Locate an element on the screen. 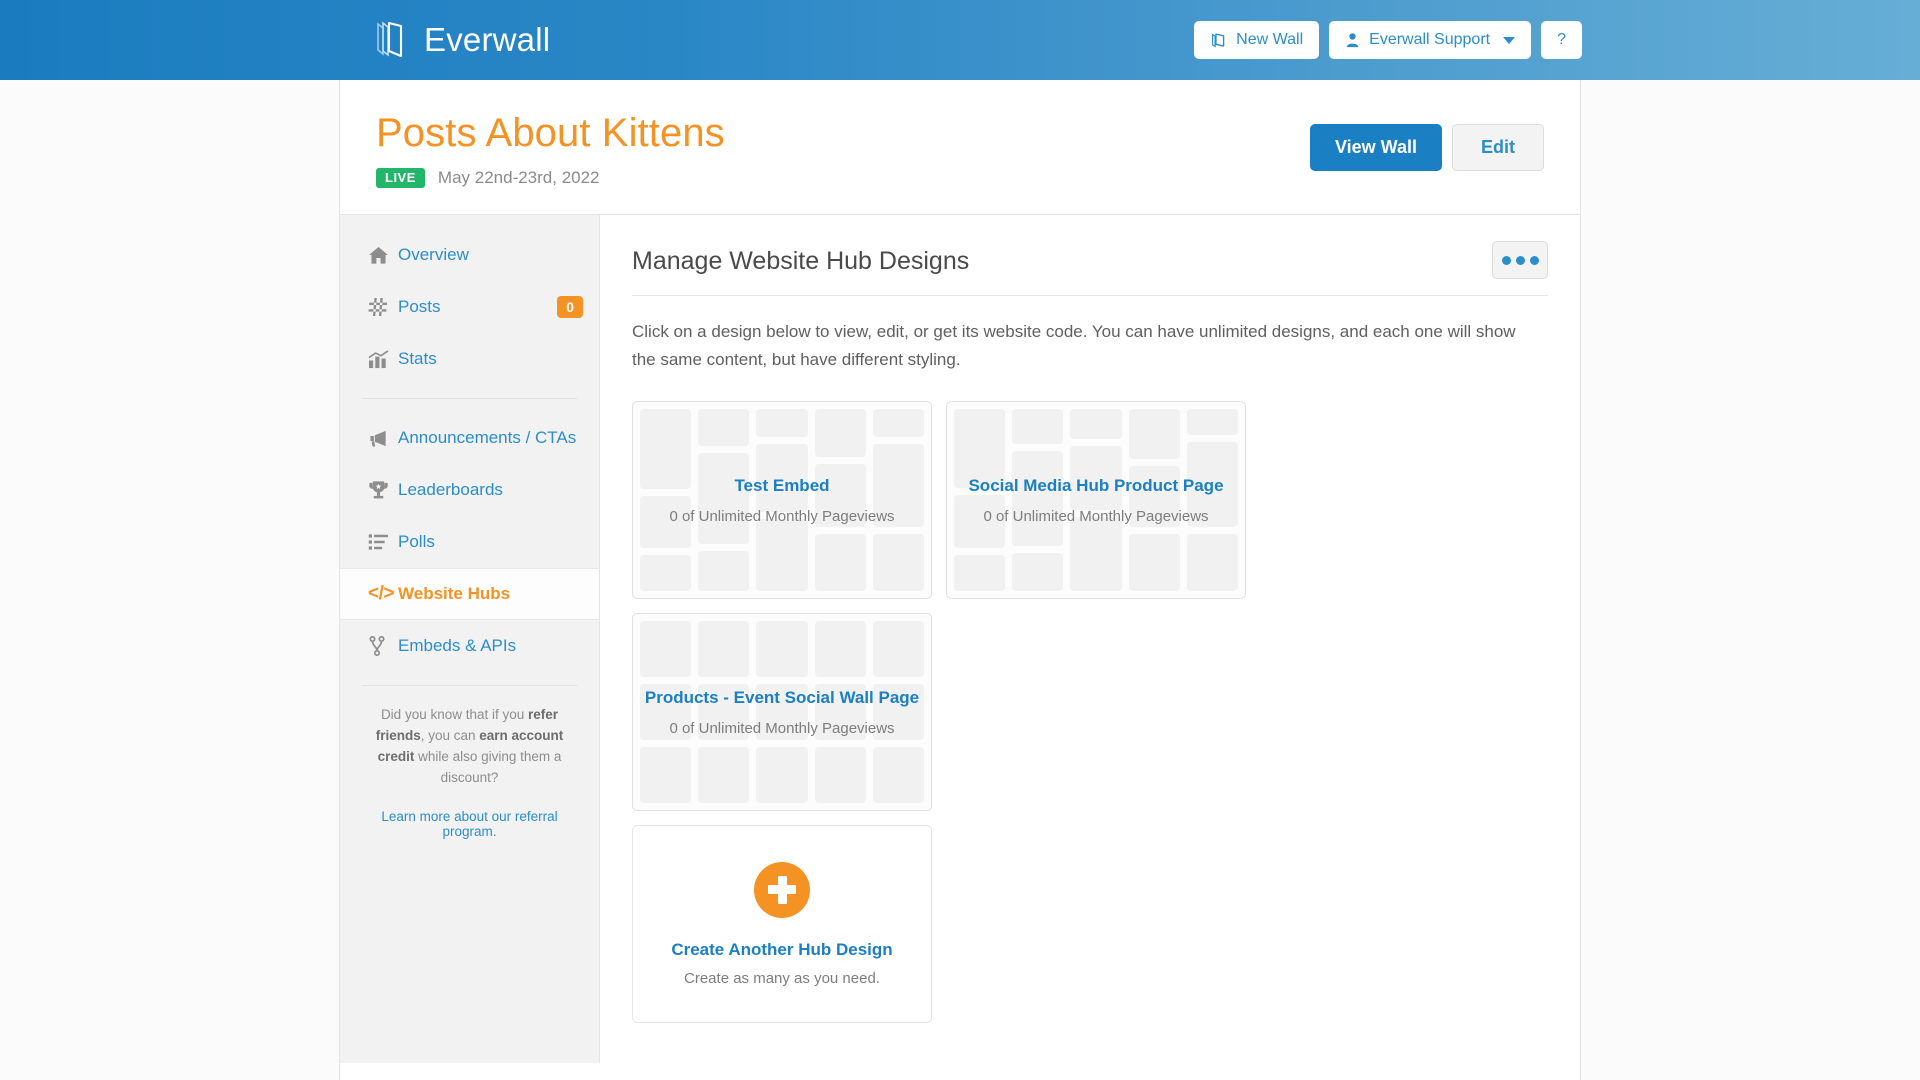 The image size is (1920, 1080). top-header-bar: Everwall New Wall Everwall Support ? is located at coordinates (960, 40).